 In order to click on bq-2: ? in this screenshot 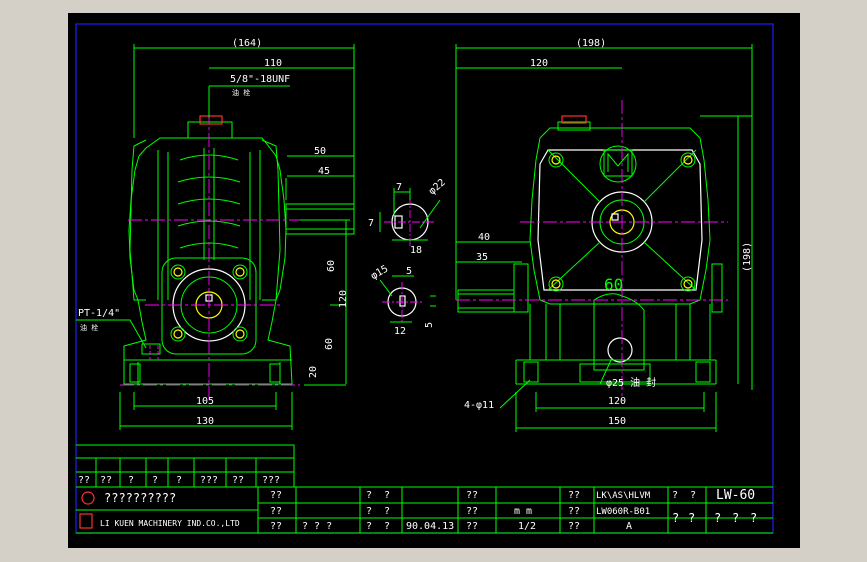, I will do `click(717, 518)`.